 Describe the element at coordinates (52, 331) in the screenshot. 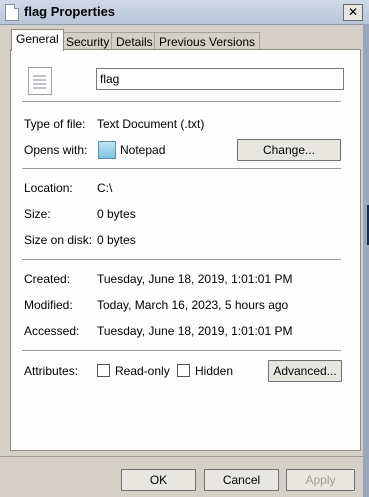

I see `accessed-label: Accessed:` at that location.